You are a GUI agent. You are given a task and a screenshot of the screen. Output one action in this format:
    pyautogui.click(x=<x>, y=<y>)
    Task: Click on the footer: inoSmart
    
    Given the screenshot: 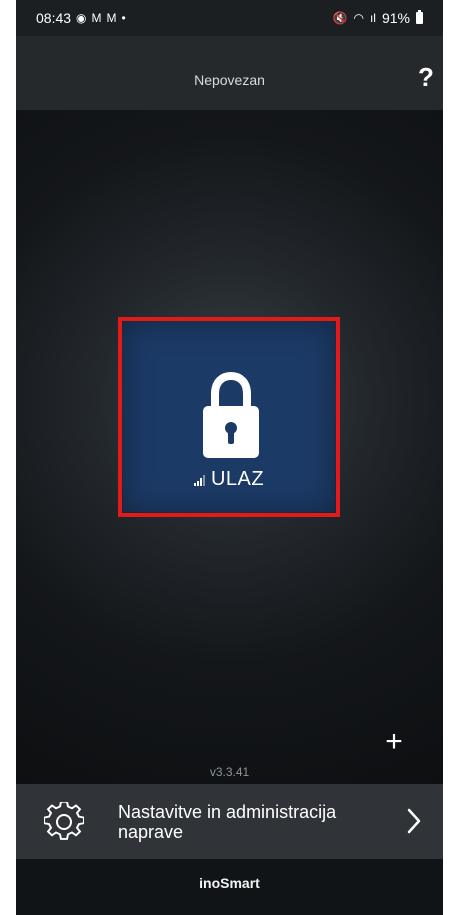 What is the action you would take?
    pyautogui.click(x=229, y=887)
    